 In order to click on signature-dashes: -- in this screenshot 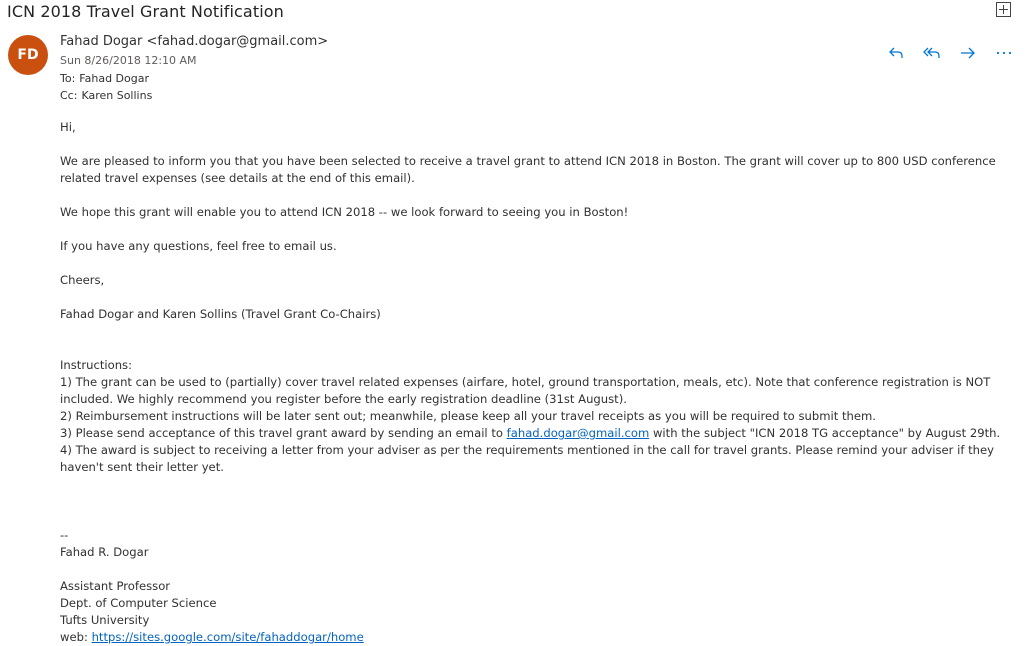, I will do `click(64, 535)`.